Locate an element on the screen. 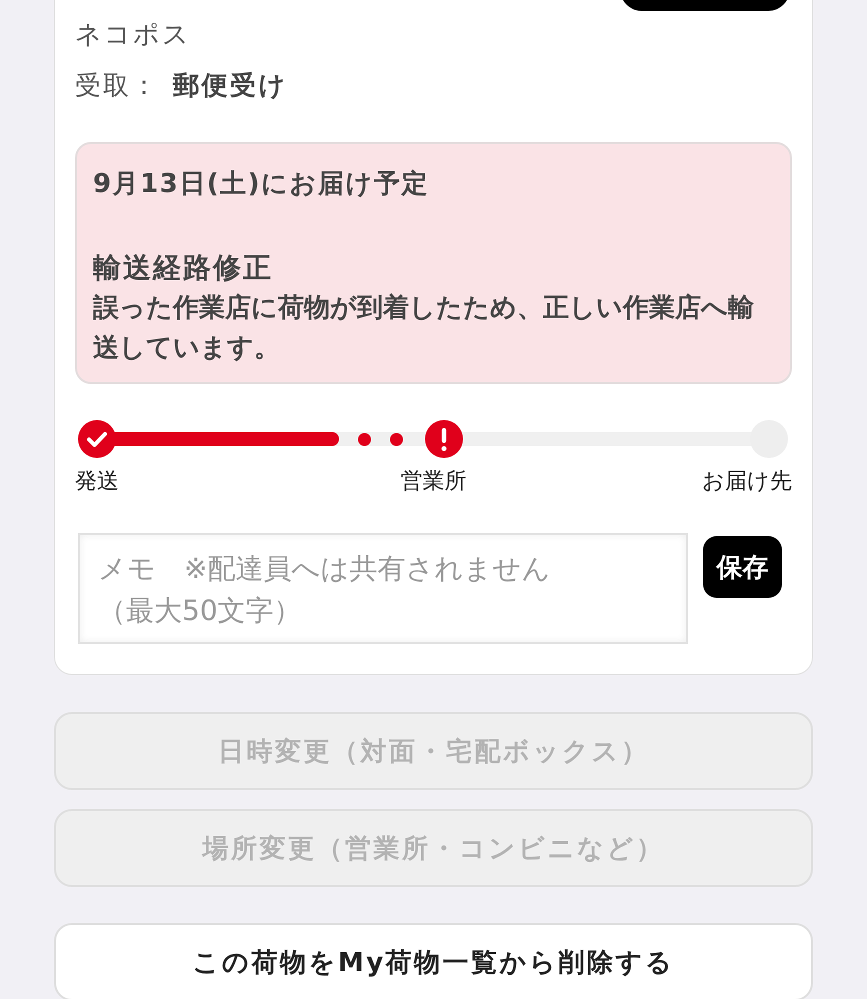 This screenshot has height=999, width=867. delivery-date: 9月13日(土)にお届け予定 is located at coordinates (261, 184).